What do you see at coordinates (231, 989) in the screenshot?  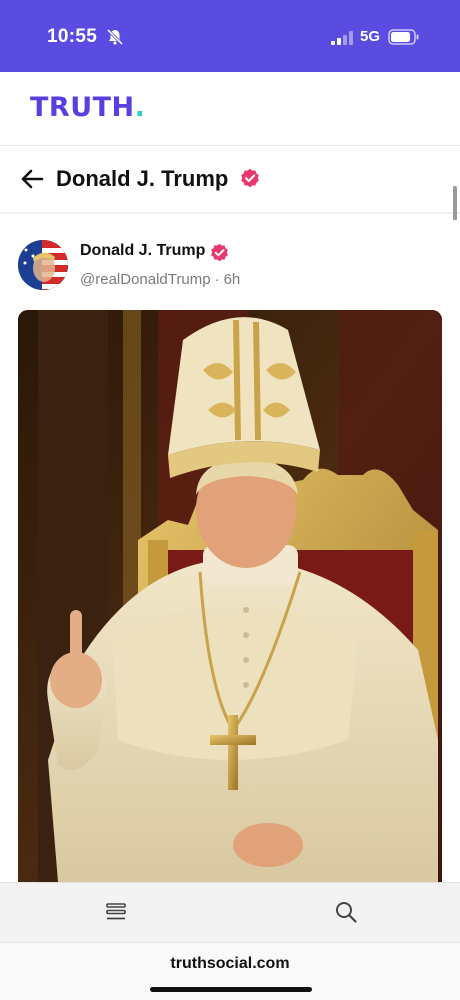 I see `home-indicator` at bounding box center [231, 989].